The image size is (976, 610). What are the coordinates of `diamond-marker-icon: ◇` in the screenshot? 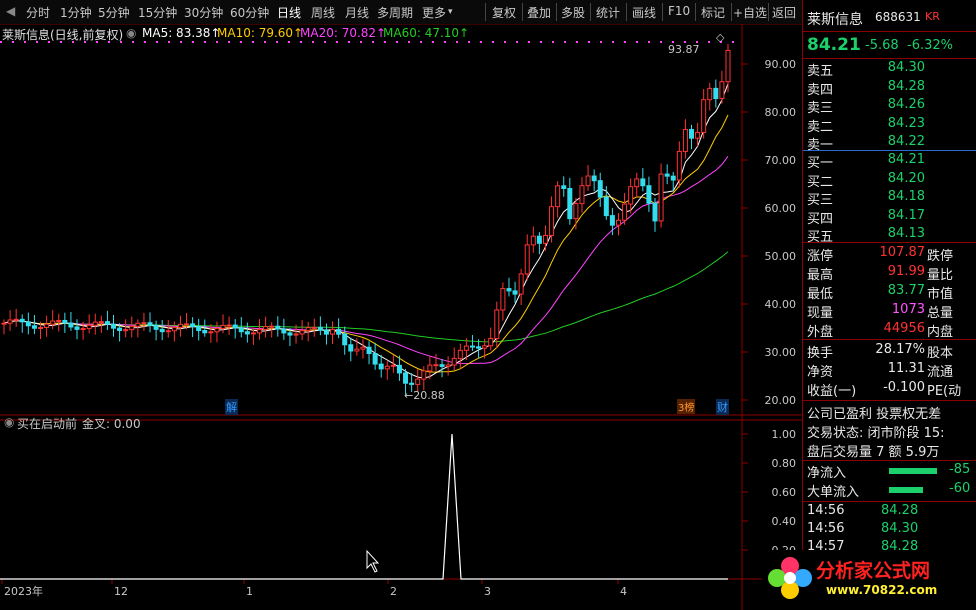 It's located at (720, 37).